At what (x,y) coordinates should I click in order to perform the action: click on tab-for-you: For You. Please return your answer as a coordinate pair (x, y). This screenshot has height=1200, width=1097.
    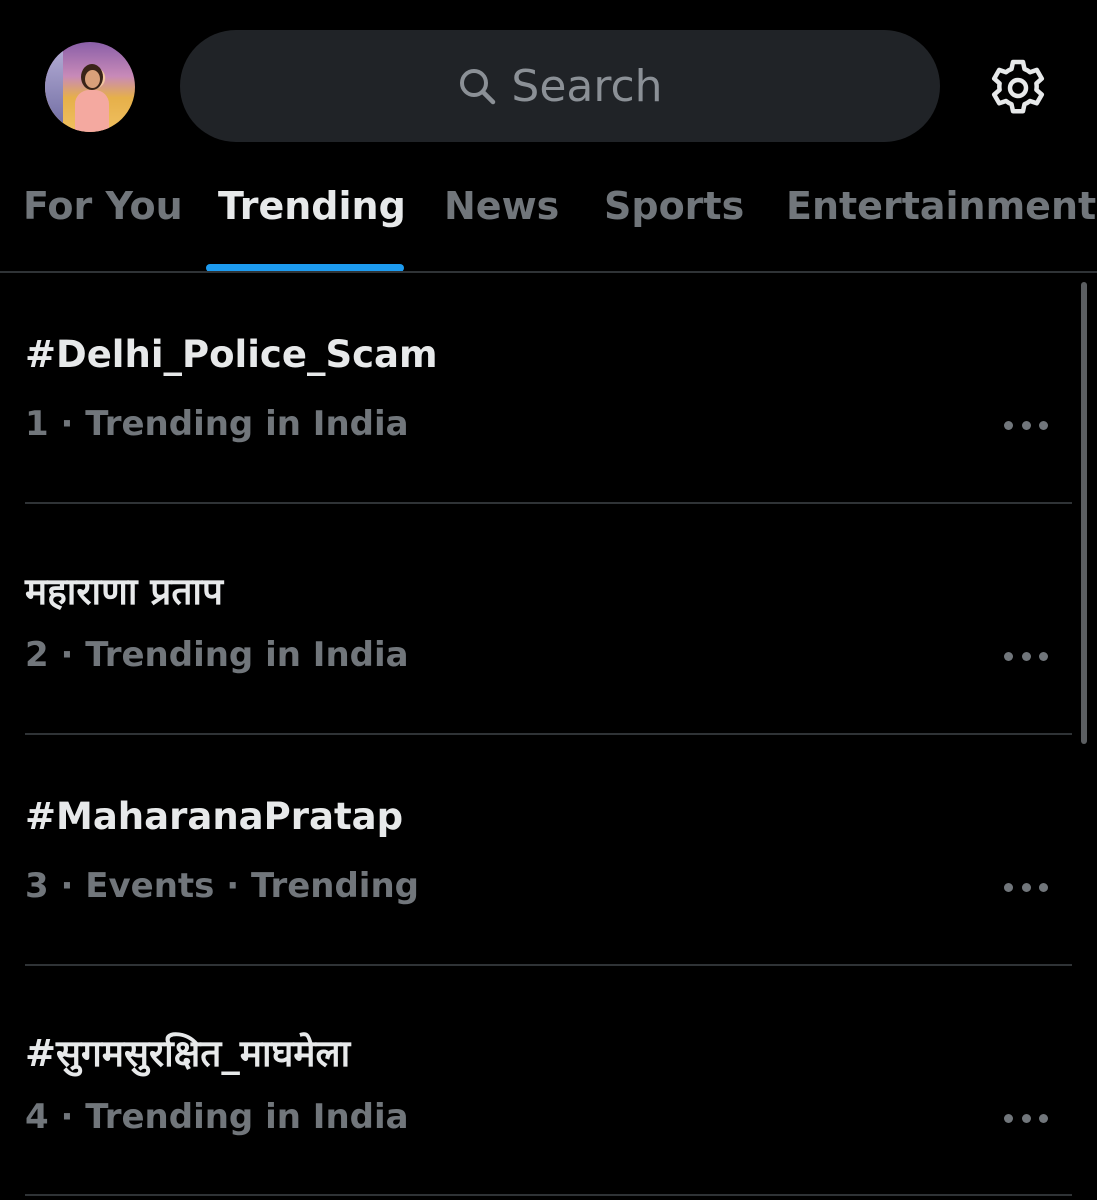
    Looking at the image, I should click on (103, 206).